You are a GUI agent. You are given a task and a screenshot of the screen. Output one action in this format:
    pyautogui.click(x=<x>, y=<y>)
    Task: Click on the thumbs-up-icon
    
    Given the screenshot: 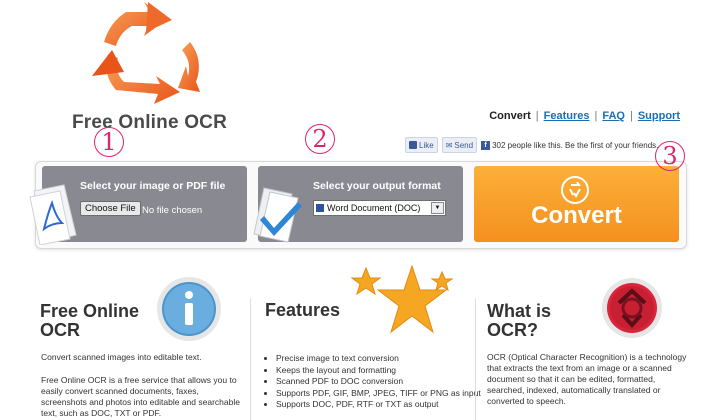 What is the action you would take?
    pyautogui.click(x=413, y=145)
    